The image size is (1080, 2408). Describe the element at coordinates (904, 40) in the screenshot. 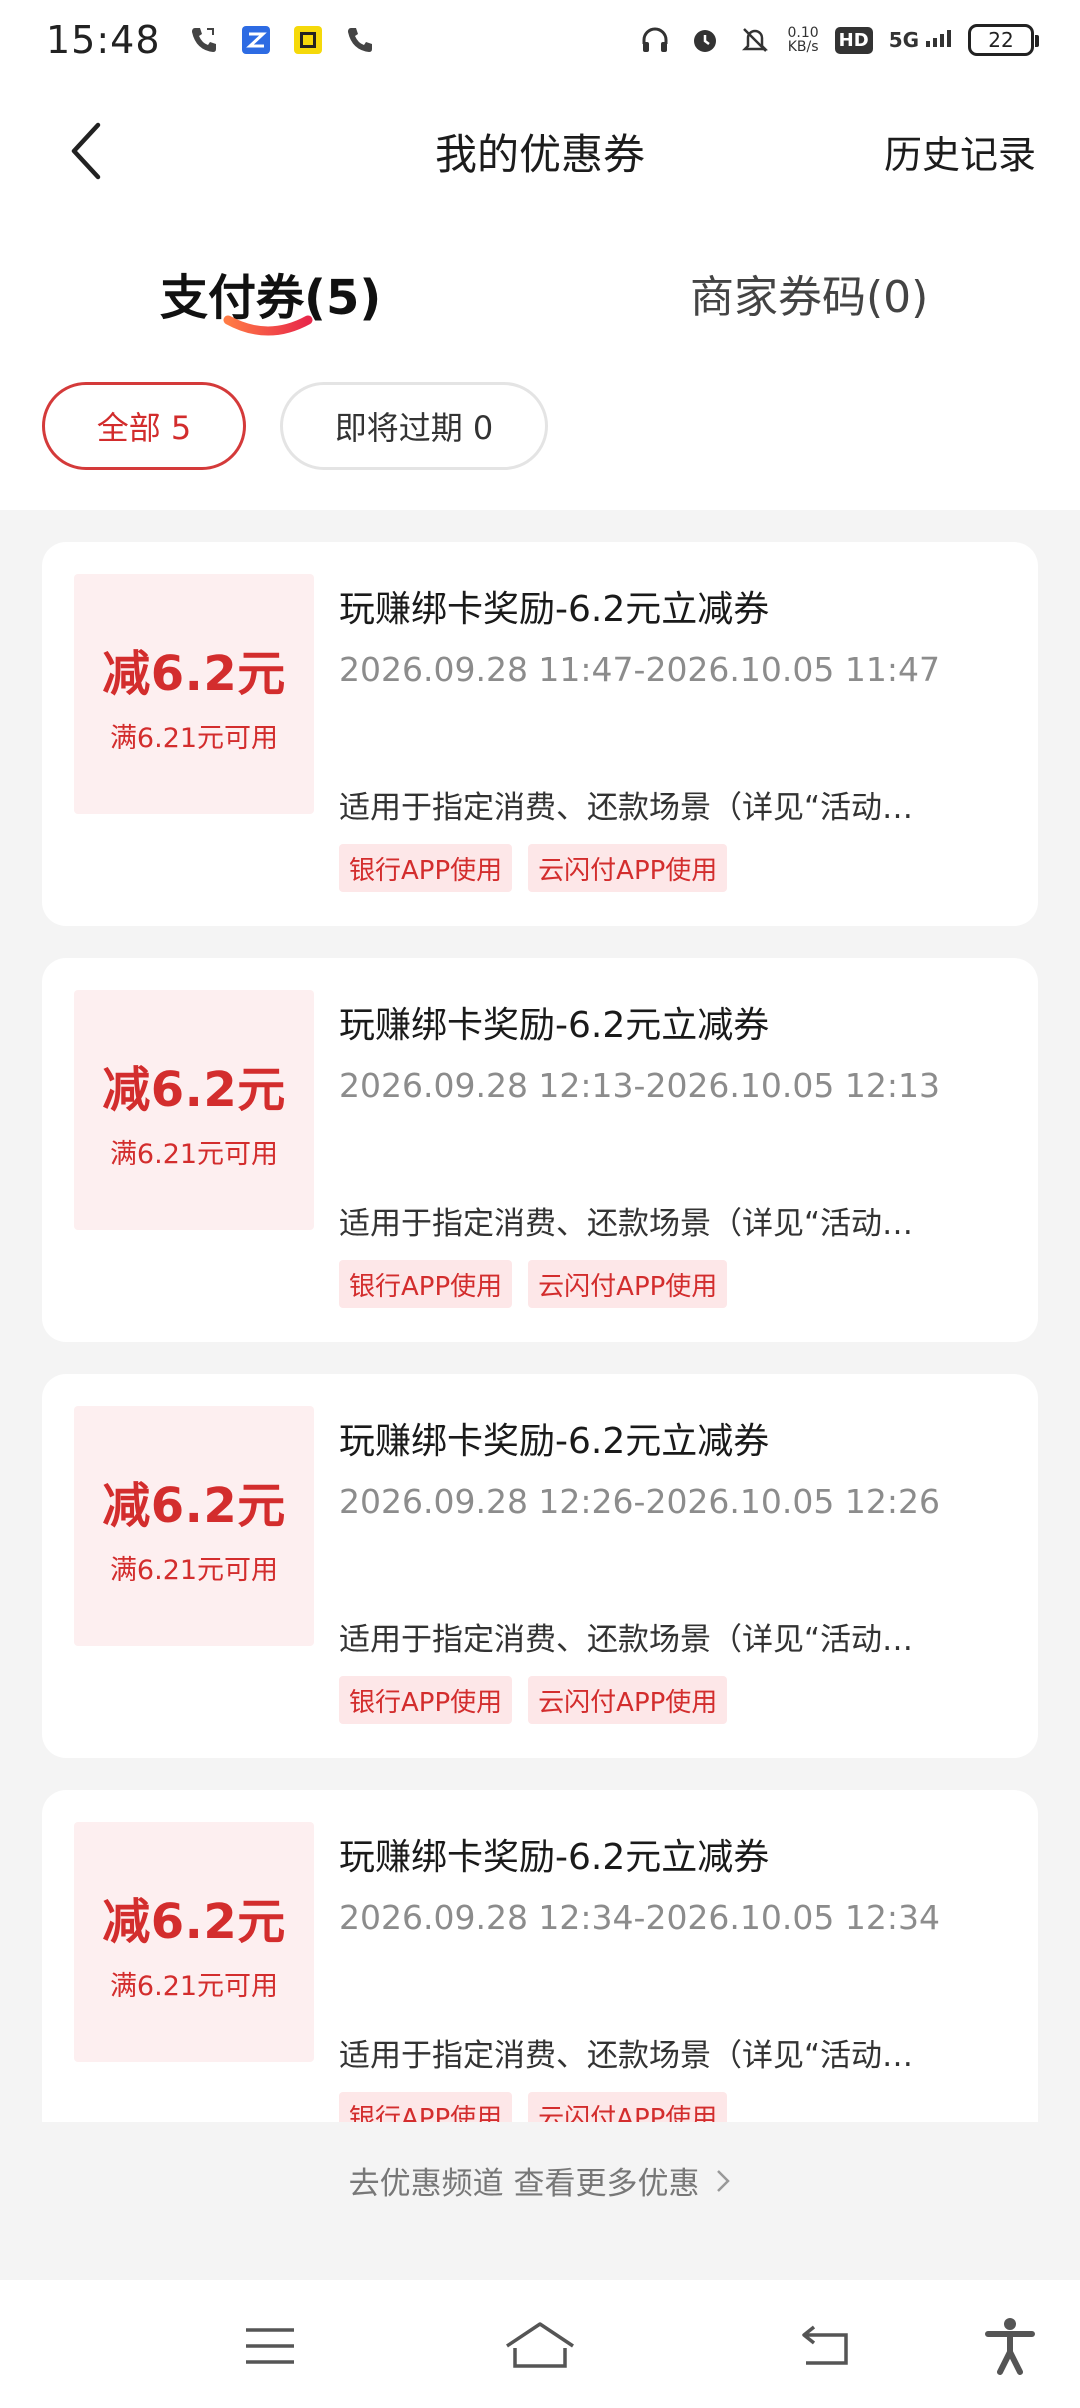

I see `signal-label: 5G` at that location.